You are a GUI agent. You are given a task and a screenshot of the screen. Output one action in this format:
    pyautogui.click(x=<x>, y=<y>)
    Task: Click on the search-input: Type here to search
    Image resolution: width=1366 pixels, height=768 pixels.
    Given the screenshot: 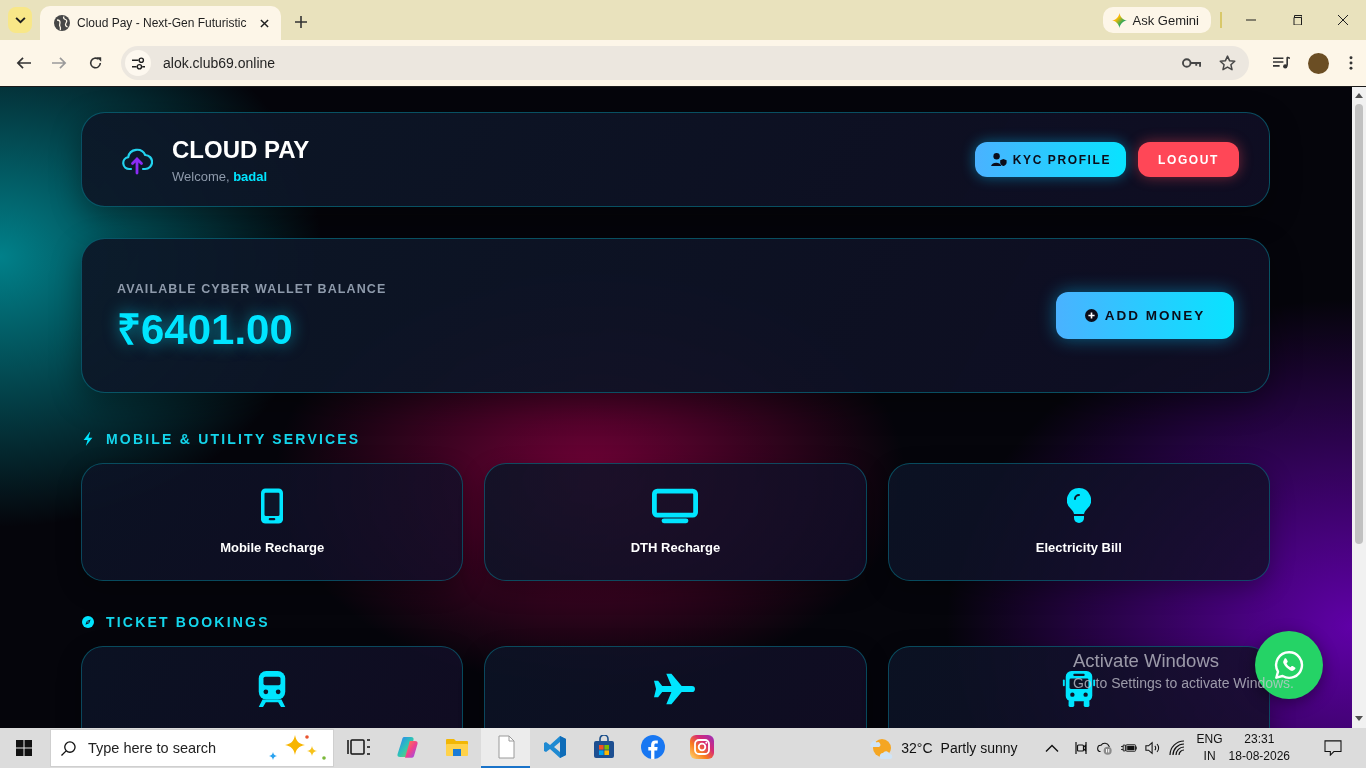 What is the action you would take?
    pyautogui.click(x=177, y=748)
    